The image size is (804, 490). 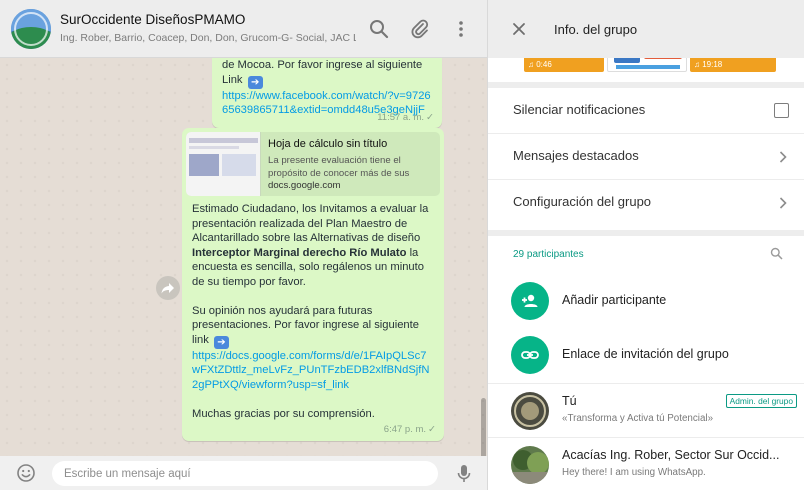 I want to click on group-info-title: Info. del grupo, so click(x=596, y=29).